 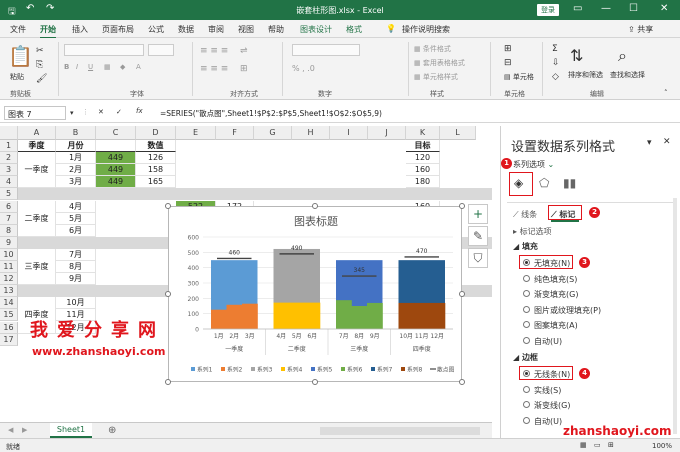 What do you see at coordinates (548, 341) in the screenshot?
I see `fill-option-label: 自动(U)` at bounding box center [548, 341].